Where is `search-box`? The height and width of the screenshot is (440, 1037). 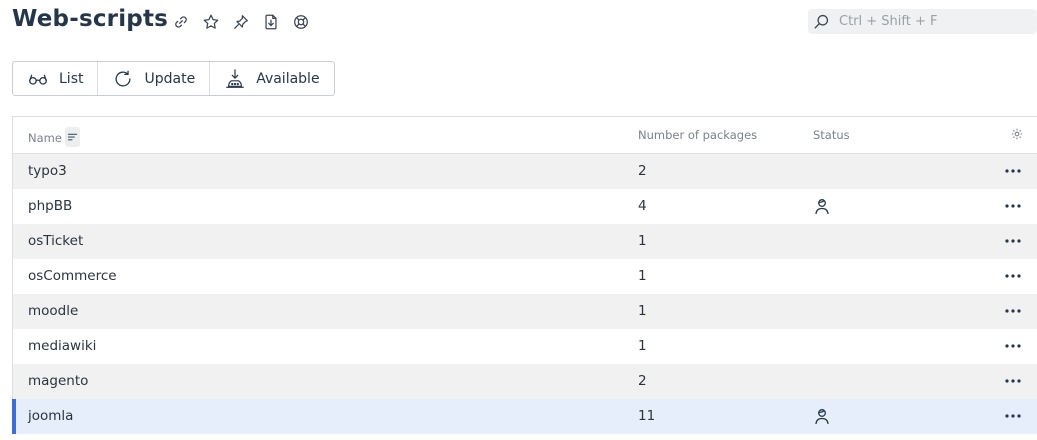 search-box is located at coordinates (922, 21).